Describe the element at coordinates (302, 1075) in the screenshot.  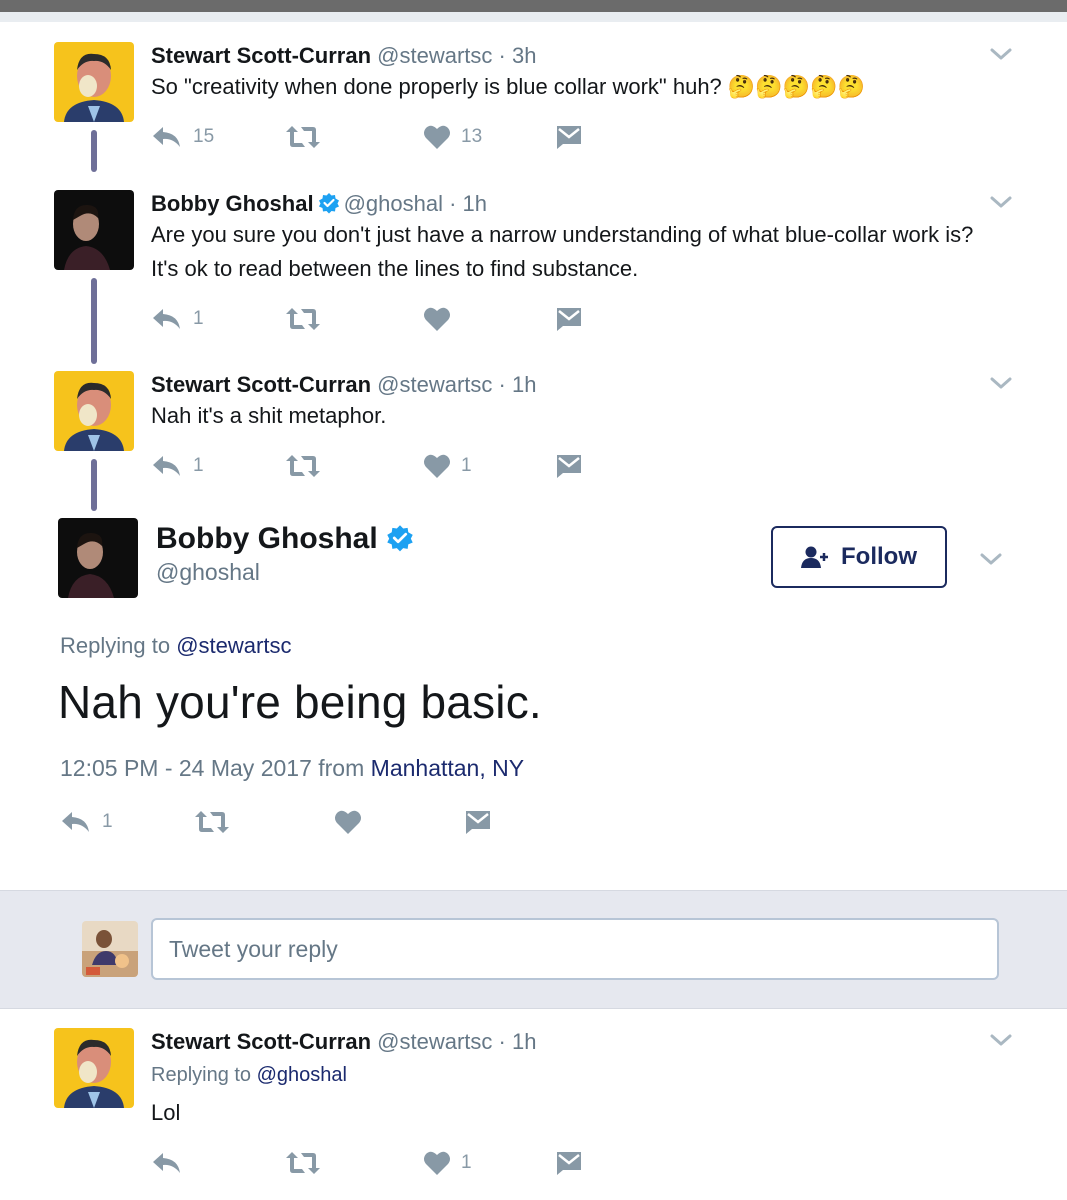
I see `replying-to-link: @ghoshal` at that location.